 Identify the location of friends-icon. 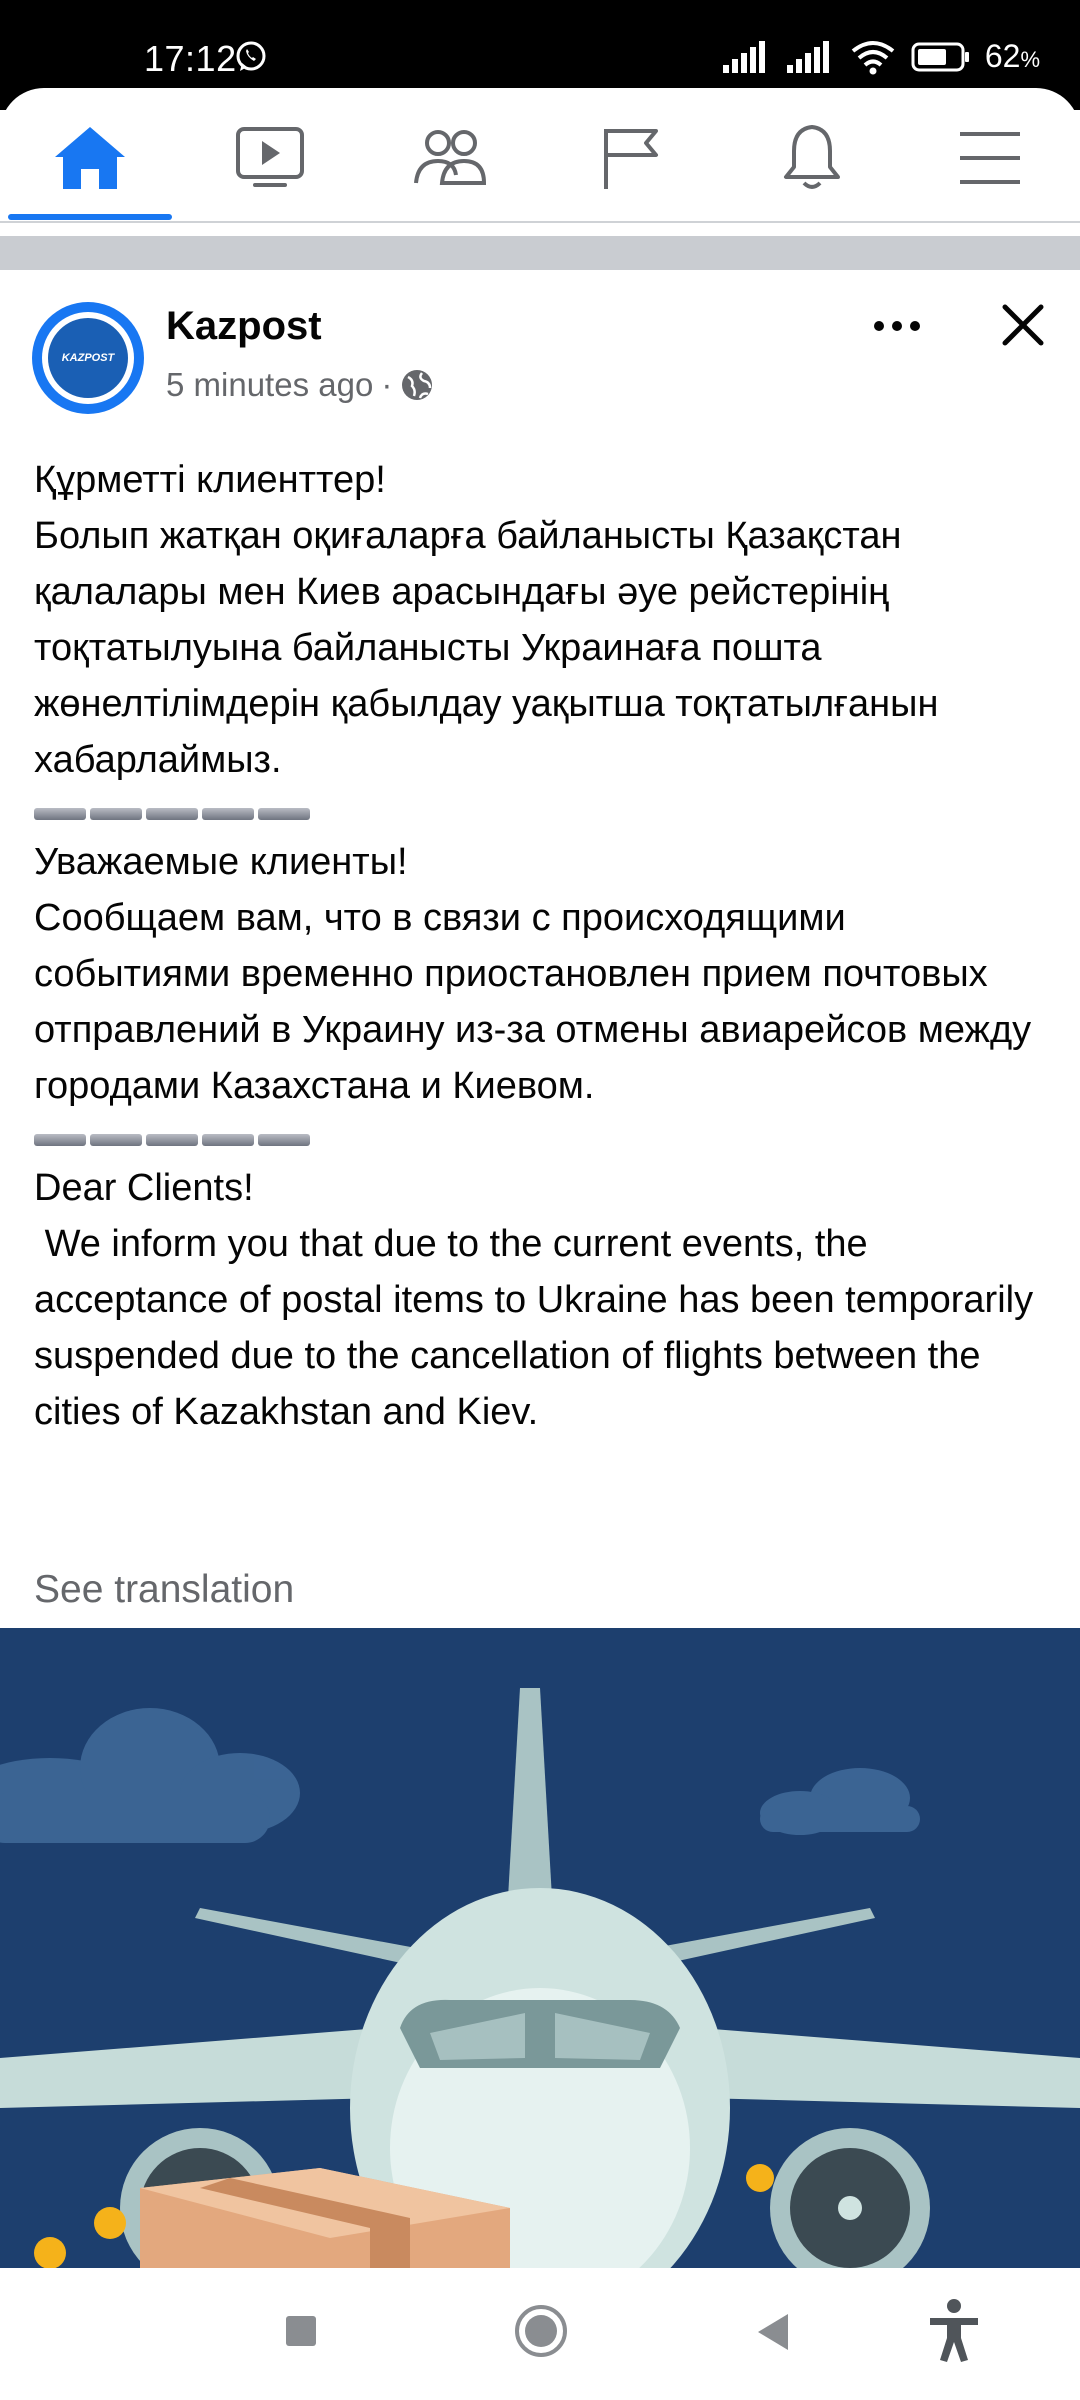
(450, 157).